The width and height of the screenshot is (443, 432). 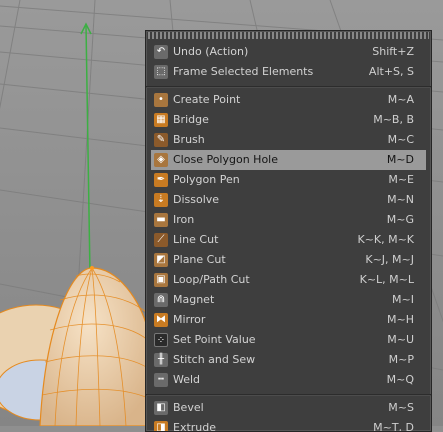 I want to click on create-point-icon: •, so click(x=161, y=100).